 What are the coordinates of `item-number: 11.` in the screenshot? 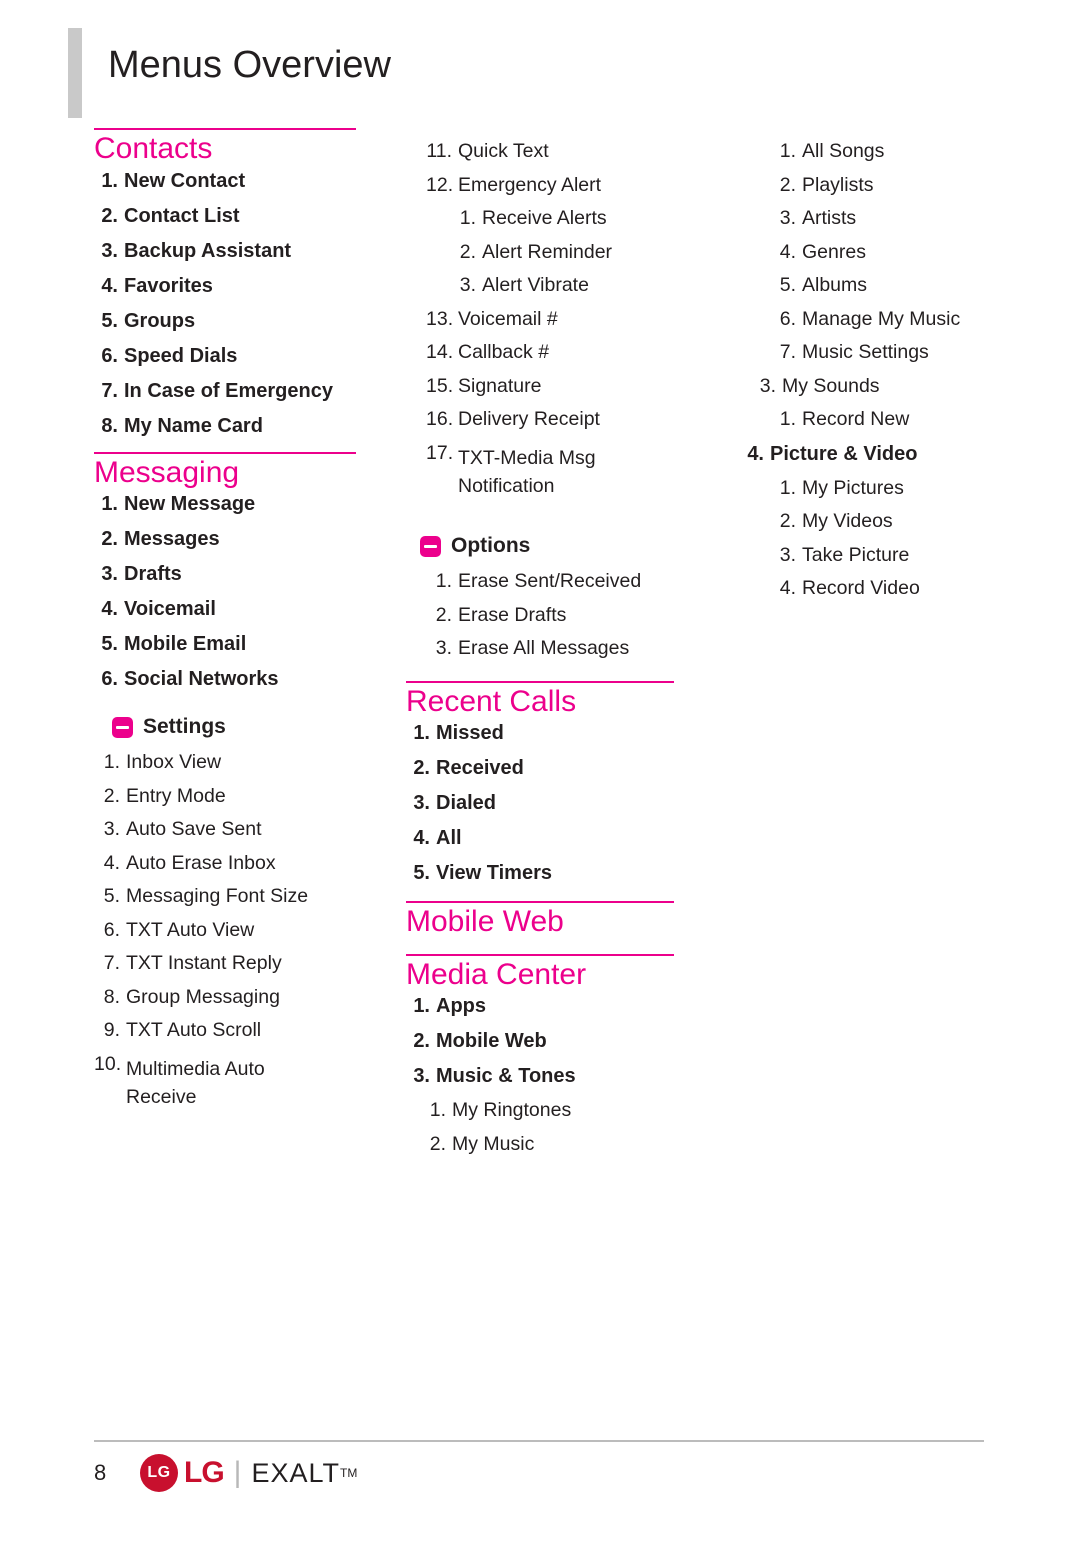 It's located at (439, 151).